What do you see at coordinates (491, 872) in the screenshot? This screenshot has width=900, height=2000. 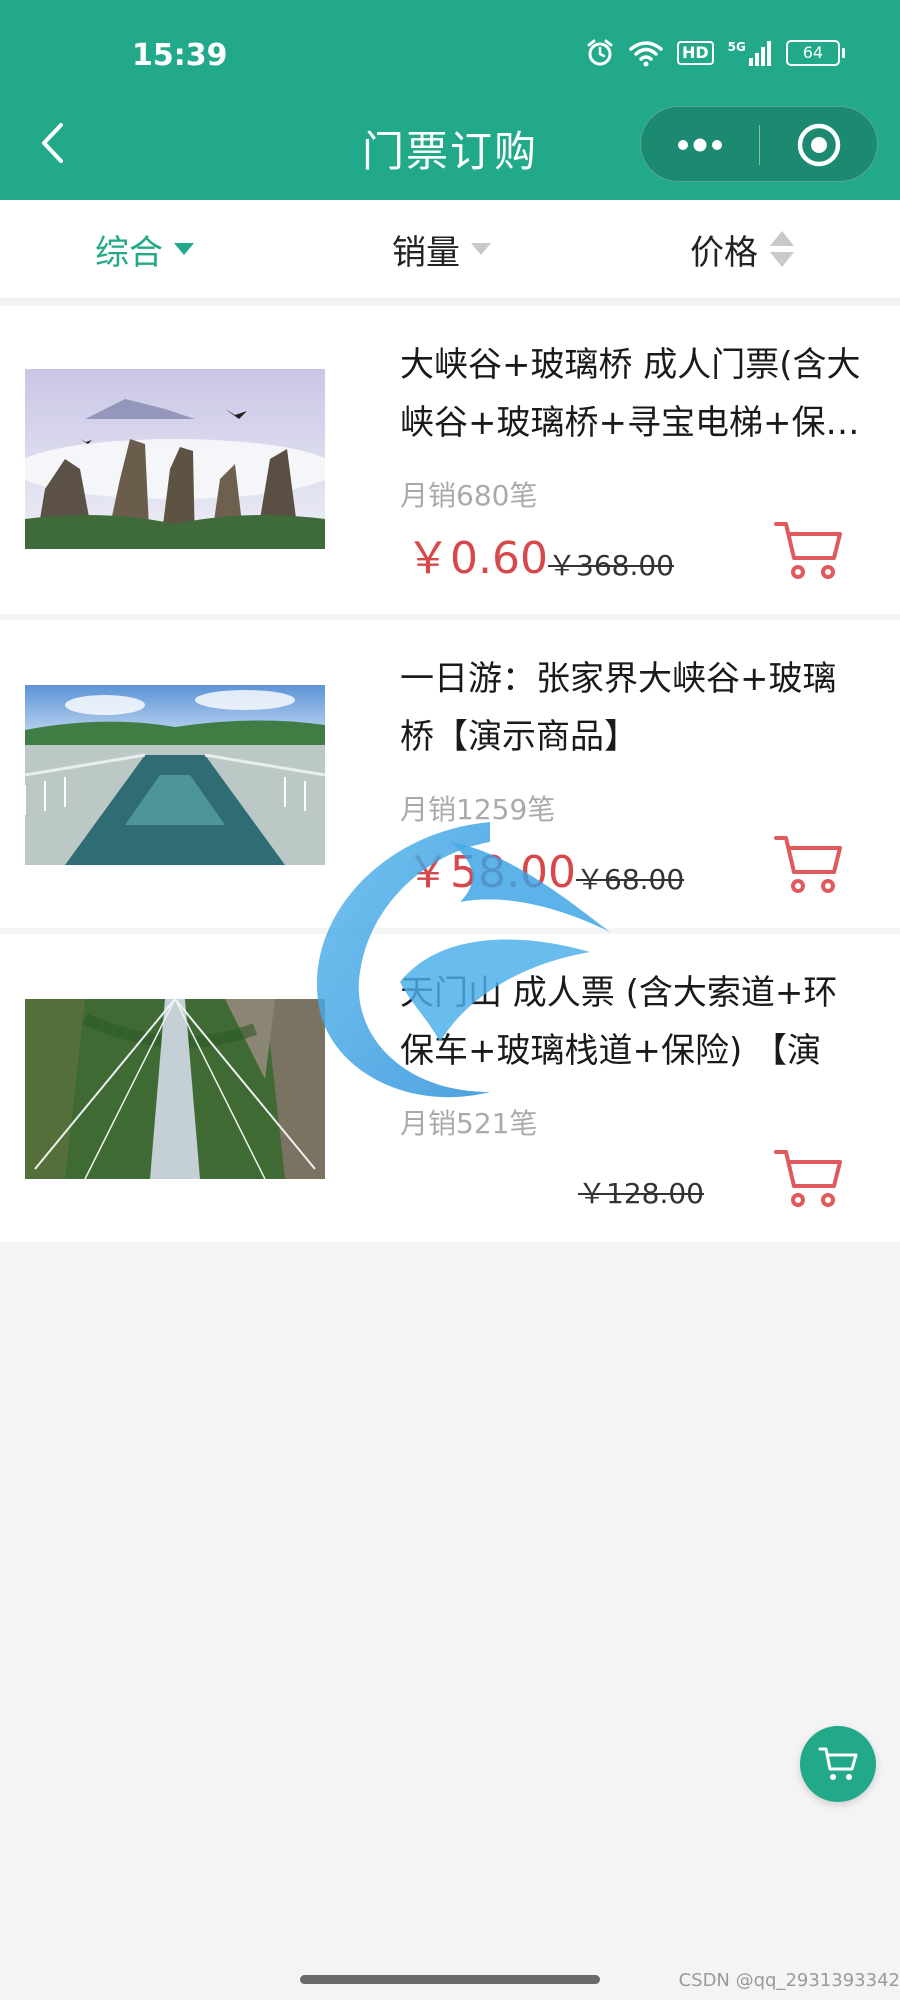 I see `product-price: ￥58.00` at bounding box center [491, 872].